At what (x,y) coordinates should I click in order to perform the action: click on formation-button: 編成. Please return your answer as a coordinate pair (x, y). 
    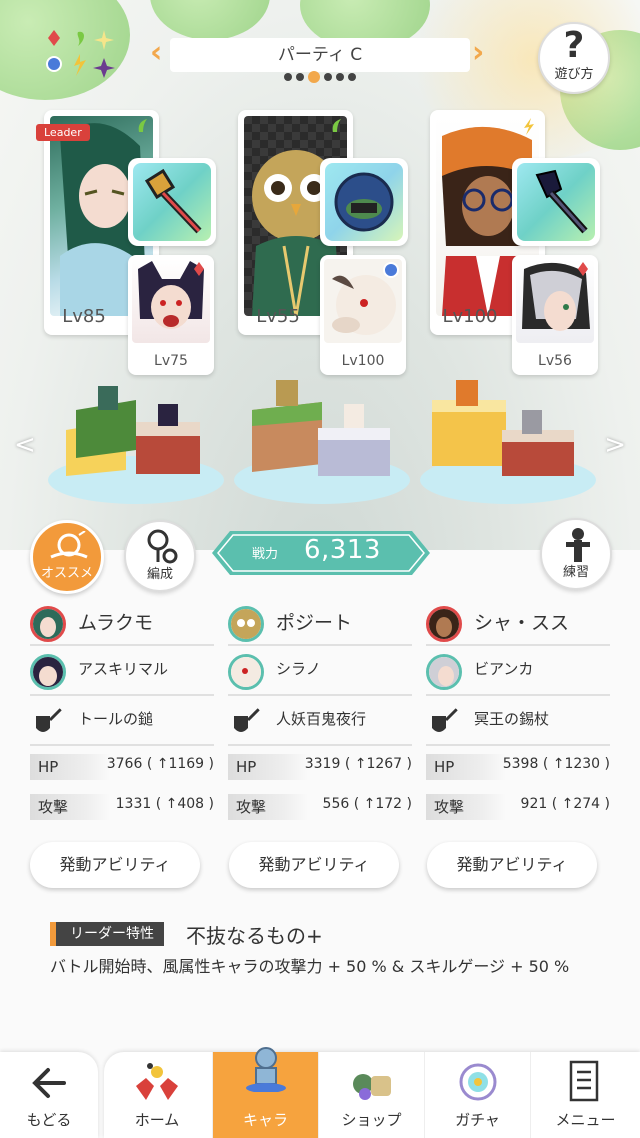
    Looking at the image, I should click on (160, 556).